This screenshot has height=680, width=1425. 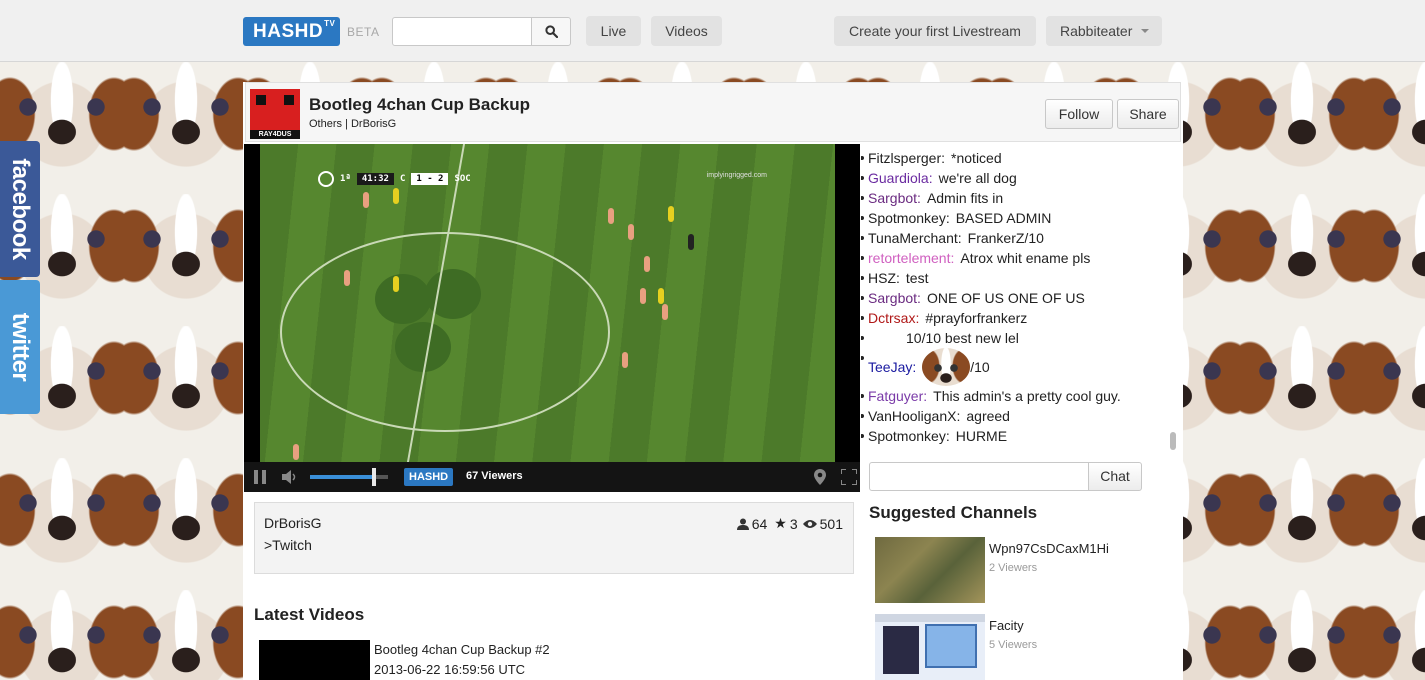 I want to click on fullscreen-icon, so click(x=849, y=477).